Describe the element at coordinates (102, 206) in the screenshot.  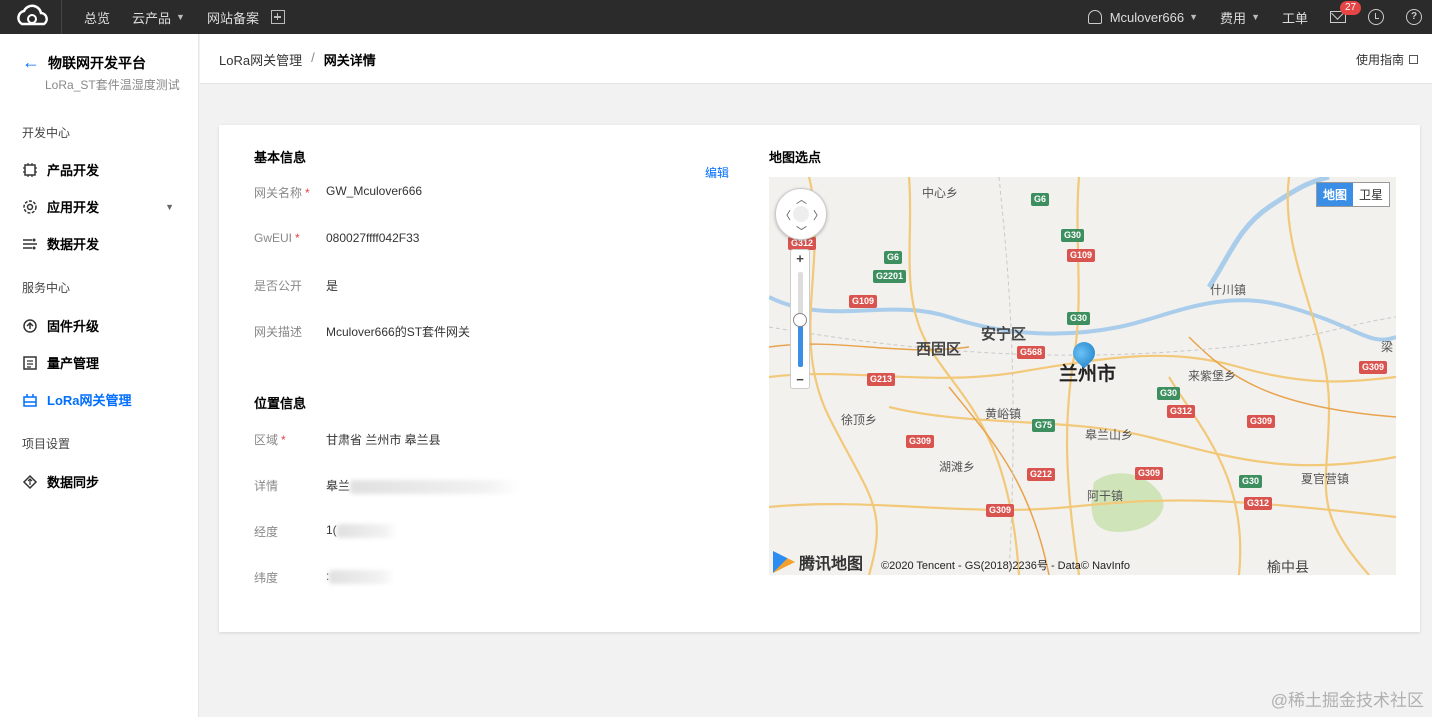
I see `sidebar-item-app-dev: 应用开发 ▼` at that location.